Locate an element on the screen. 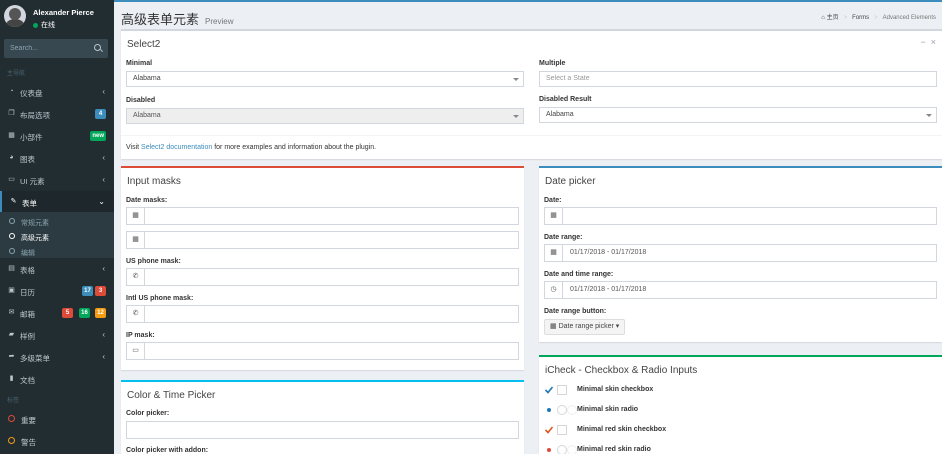 The width and height of the screenshot is (942, 454). date-range-value: 01/17/2018 - 01/17/2018 is located at coordinates (608, 252).